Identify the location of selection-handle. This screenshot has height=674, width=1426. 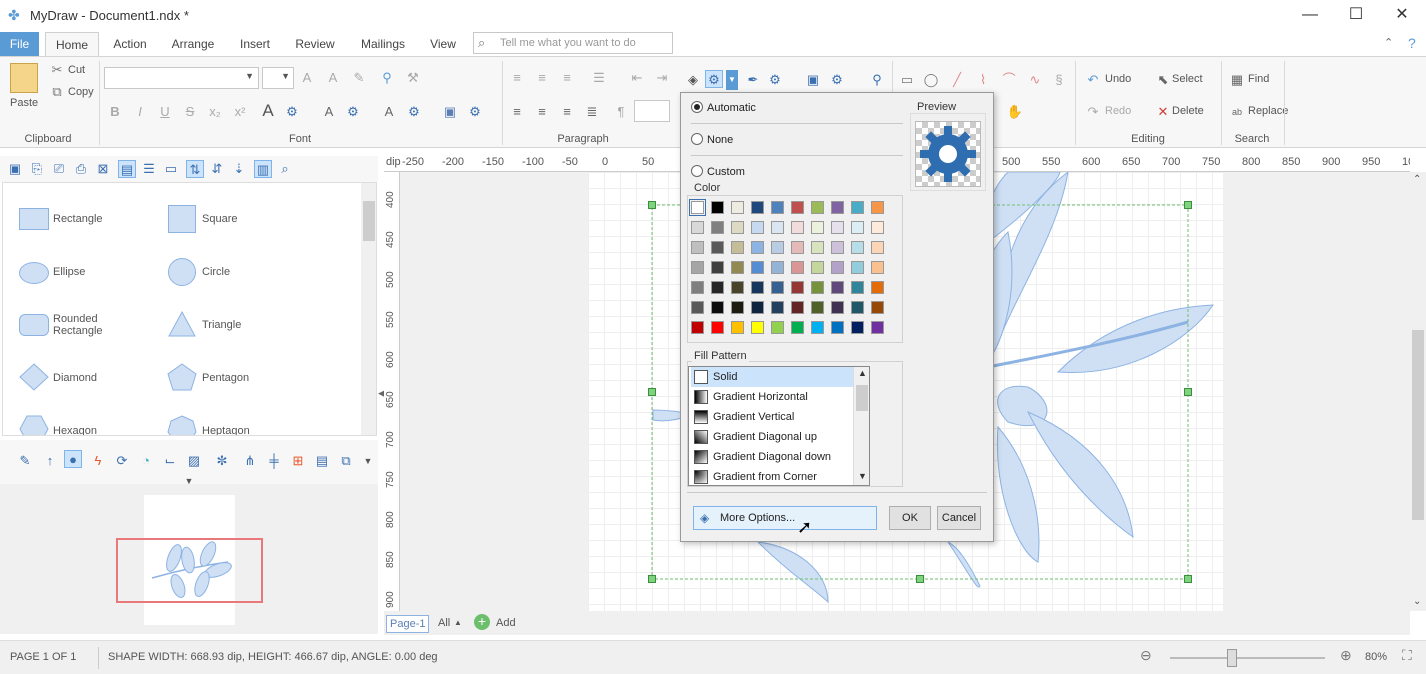
(920, 579).